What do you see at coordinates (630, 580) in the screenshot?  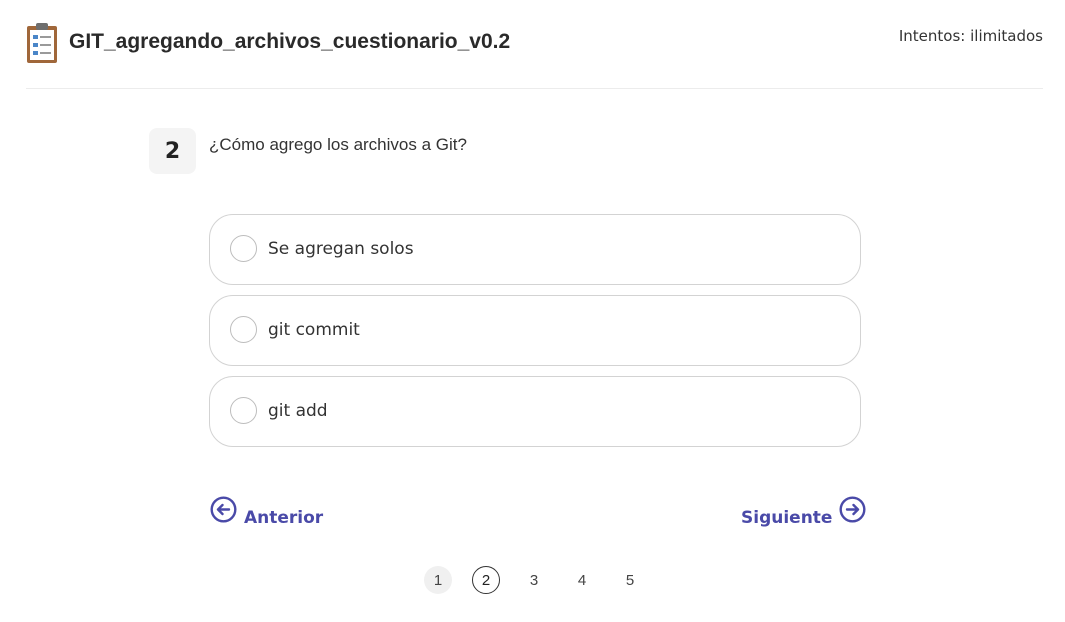 I see `page-5: 5` at bounding box center [630, 580].